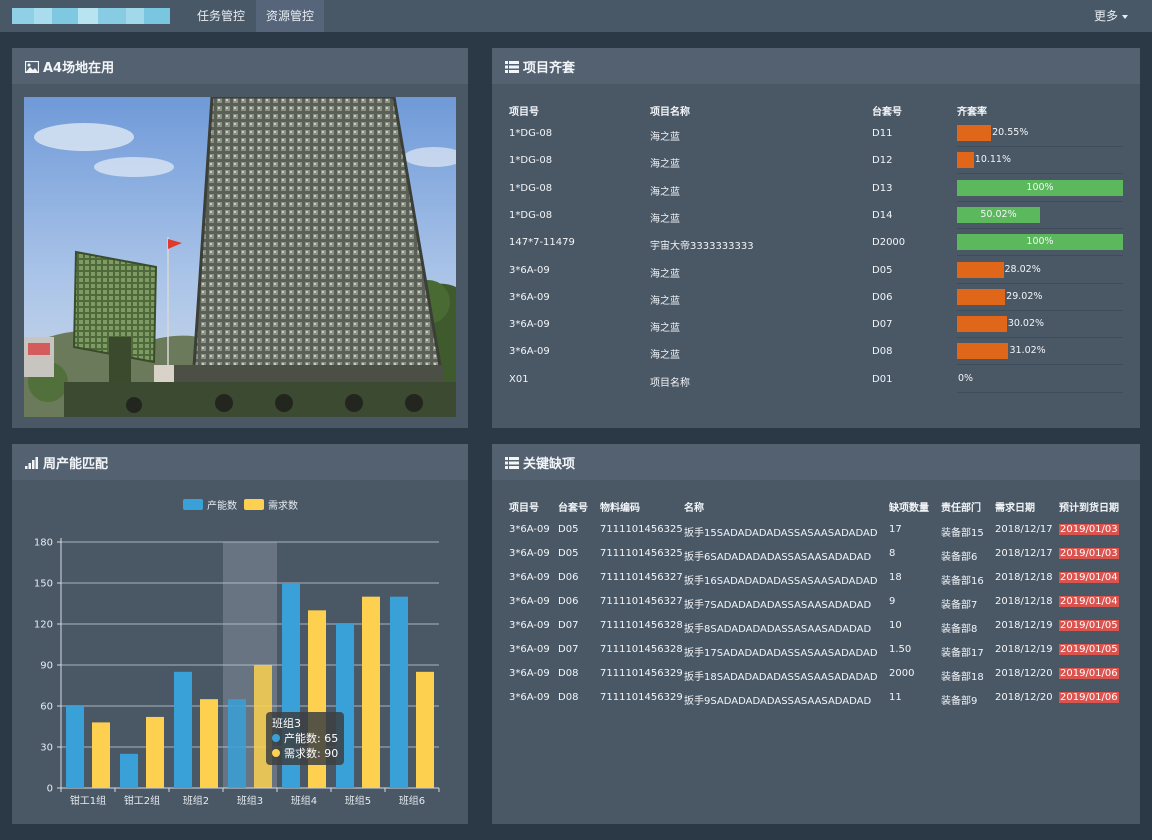 Image resolution: width=1152 pixels, height=840 pixels. I want to click on kitting-header-cell: 项目名称, so click(670, 112).